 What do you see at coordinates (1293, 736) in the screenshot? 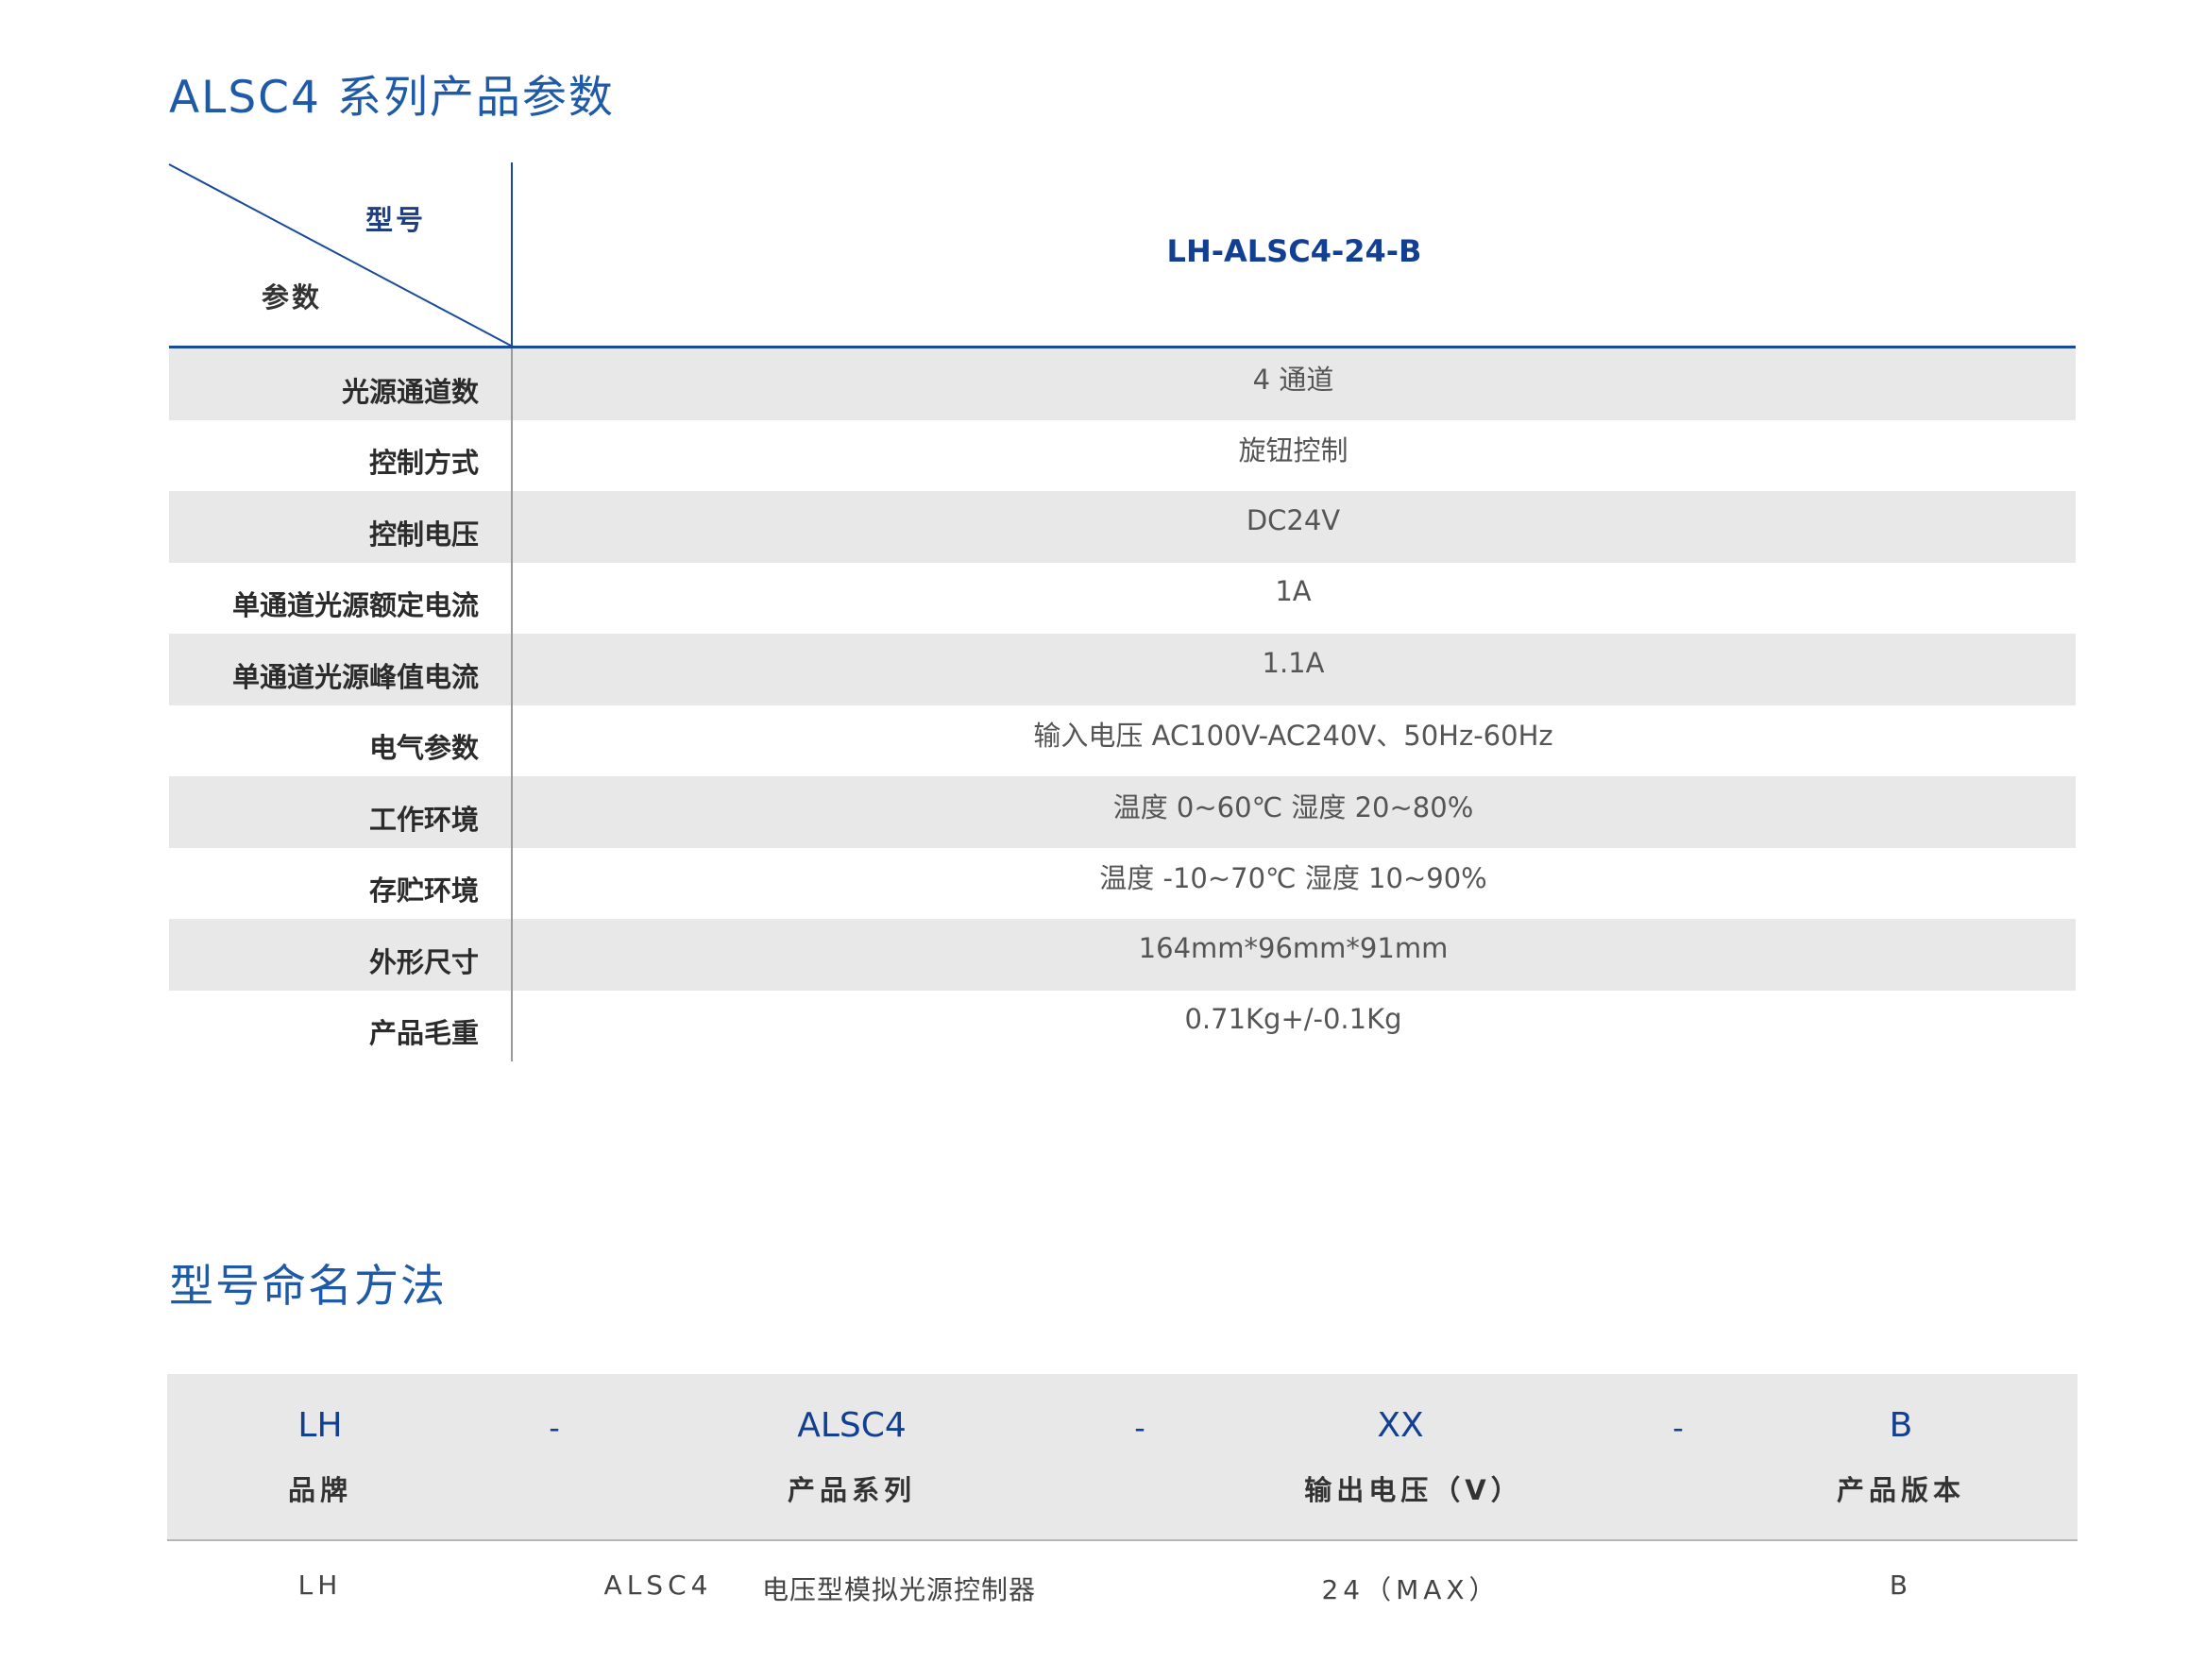
I see `param-value: 输入电压 AC100V-AC240V、50Hz-60Hz` at bounding box center [1293, 736].